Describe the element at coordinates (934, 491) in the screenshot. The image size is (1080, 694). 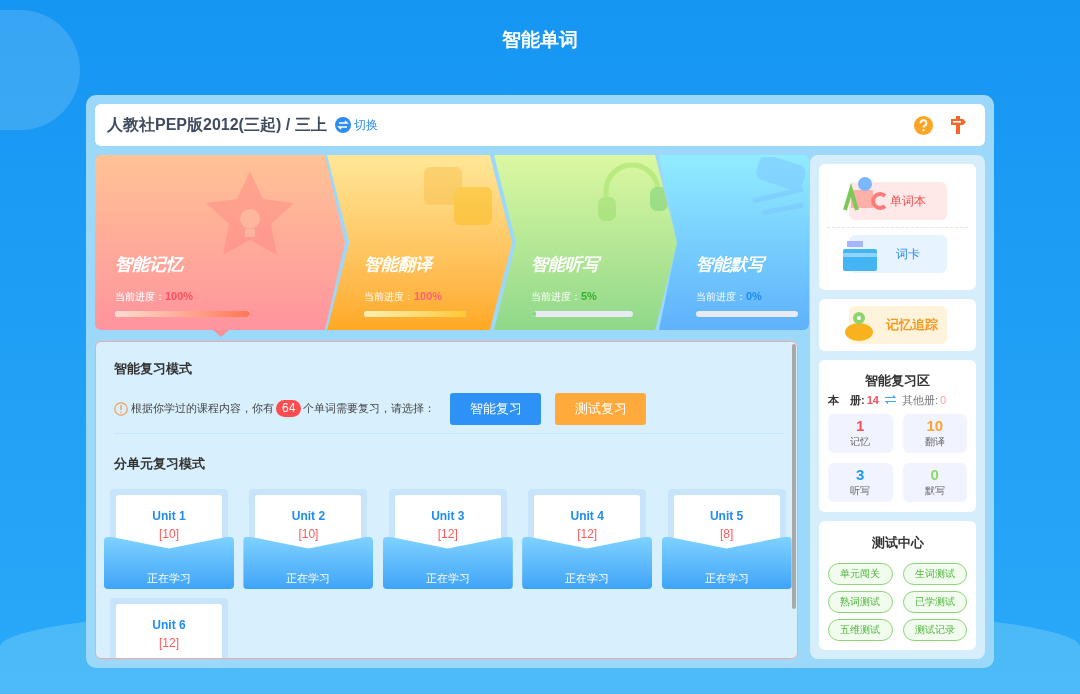
I see `stat-label: 默写` at that location.